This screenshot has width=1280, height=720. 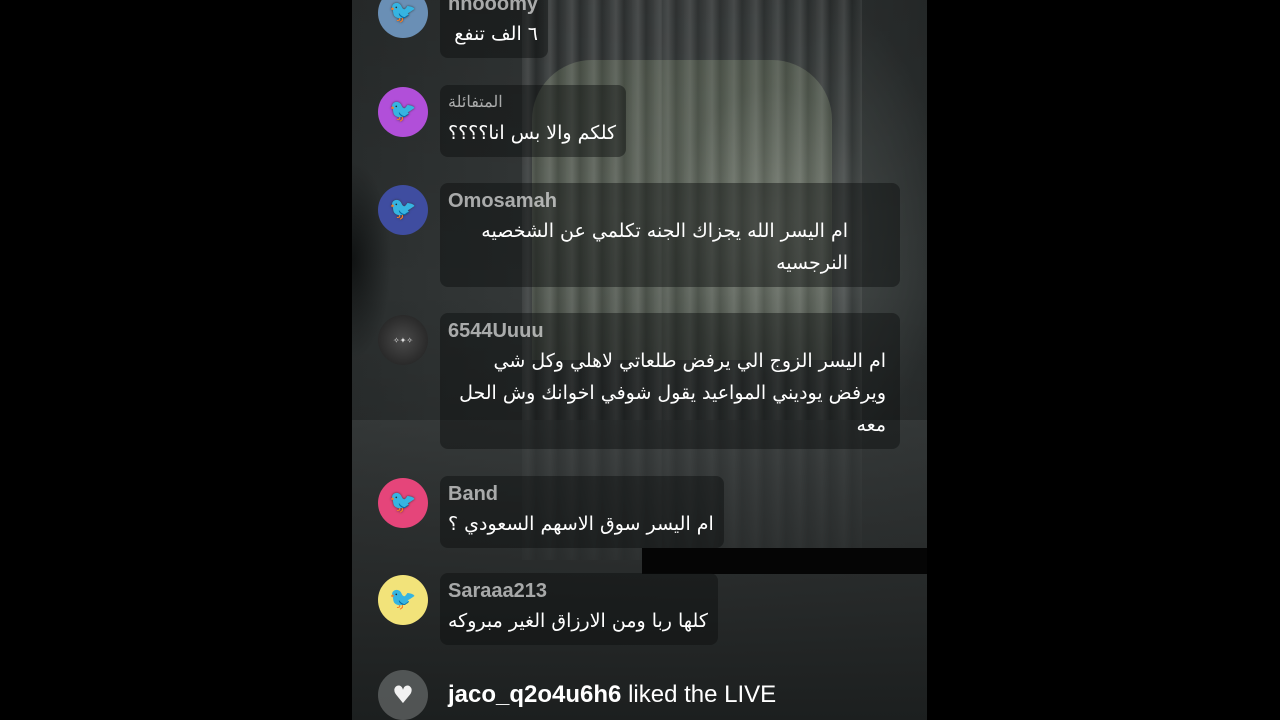 I want to click on comment-message: ٦ الف تنفع, so click(x=496, y=34).